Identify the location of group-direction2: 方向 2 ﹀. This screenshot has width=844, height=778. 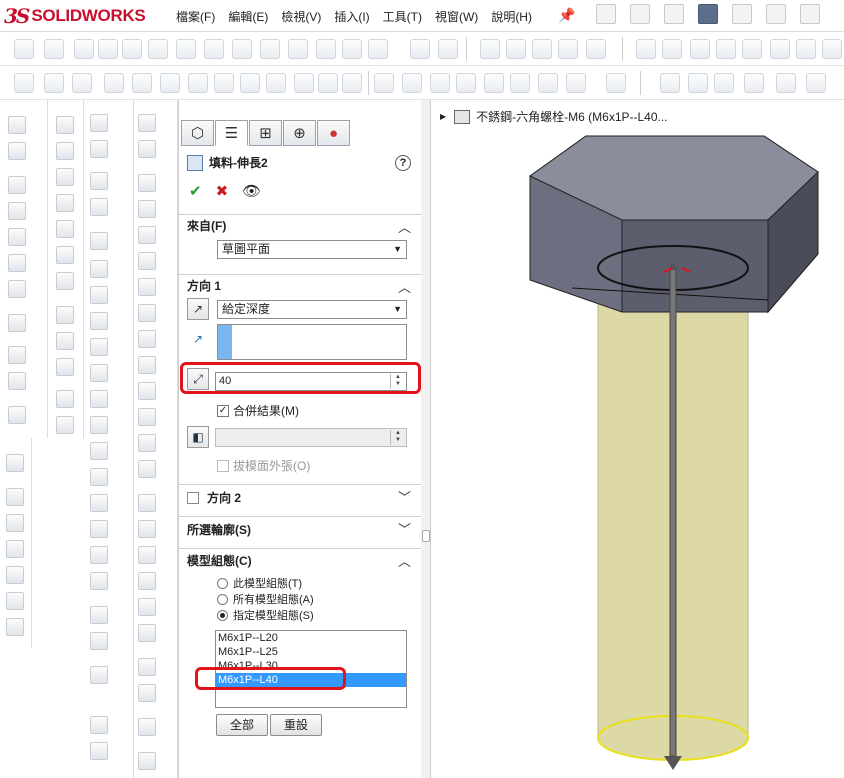
(300, 497).